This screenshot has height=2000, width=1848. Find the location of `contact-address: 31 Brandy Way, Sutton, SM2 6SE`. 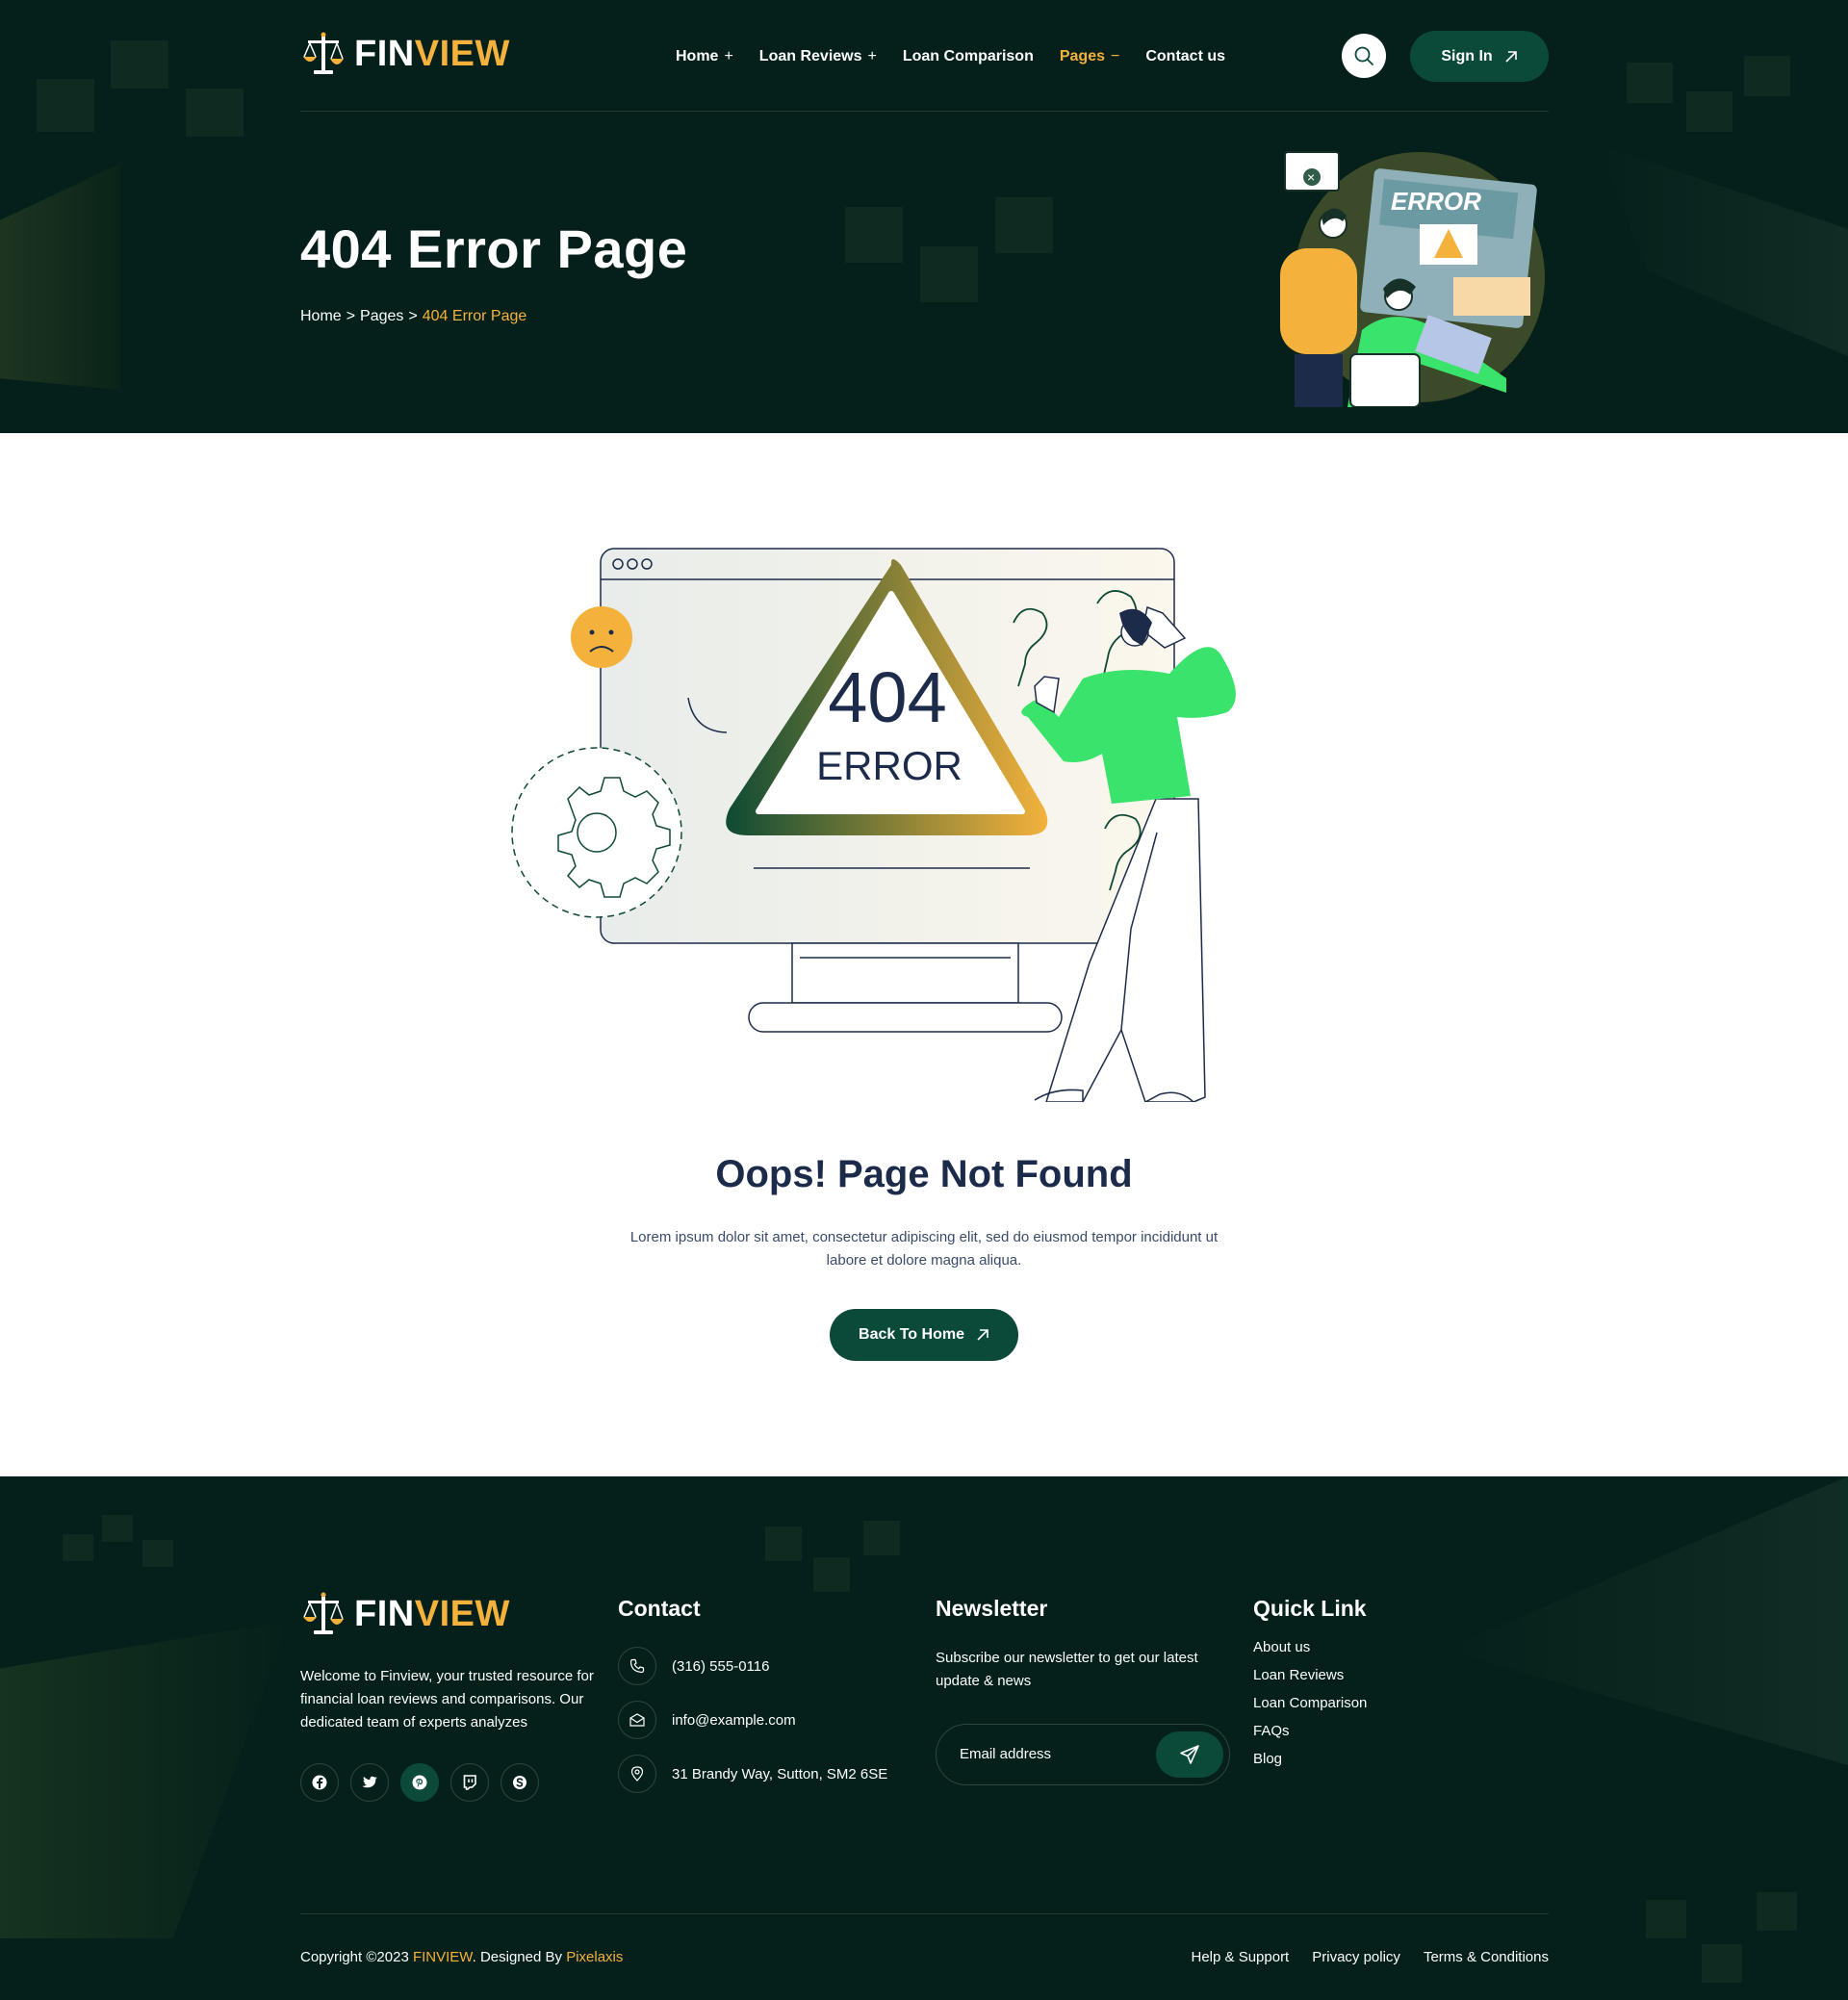

contact-address: 31 Brandy Way, Sutton, SM2 6SE is located at coordinates (762, 1774).